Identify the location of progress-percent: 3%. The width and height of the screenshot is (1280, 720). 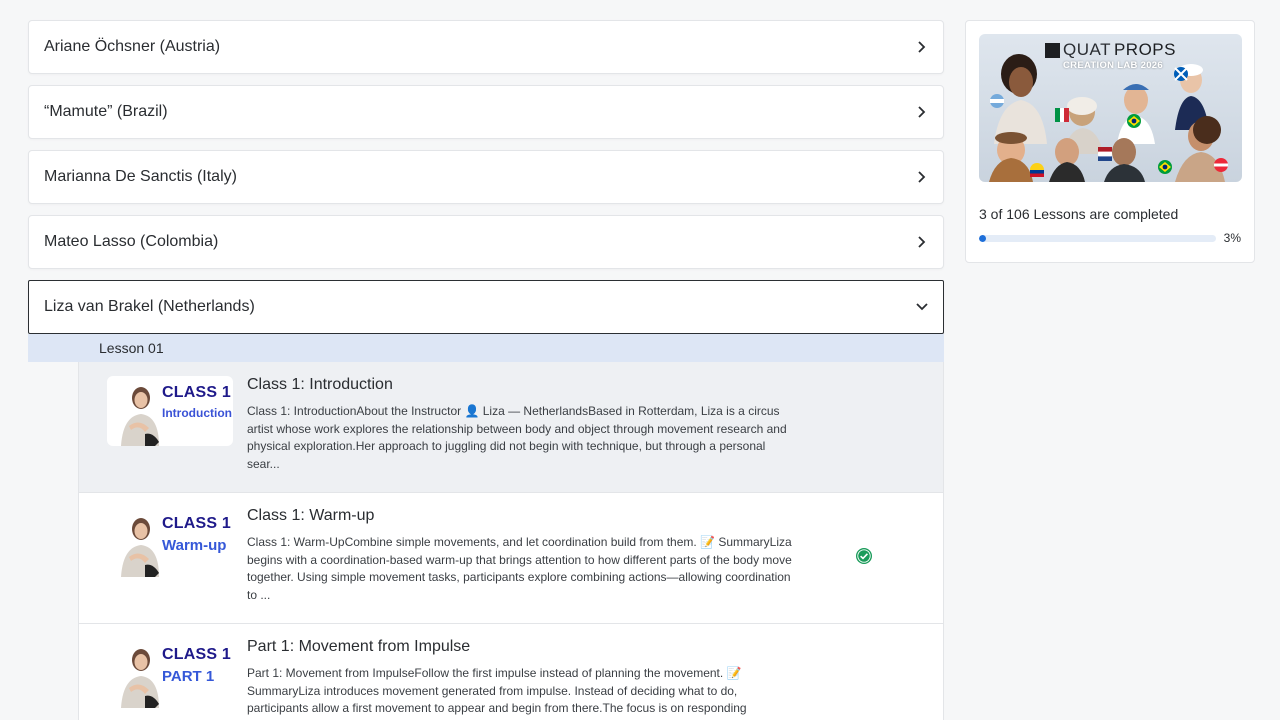
(1232, 238).